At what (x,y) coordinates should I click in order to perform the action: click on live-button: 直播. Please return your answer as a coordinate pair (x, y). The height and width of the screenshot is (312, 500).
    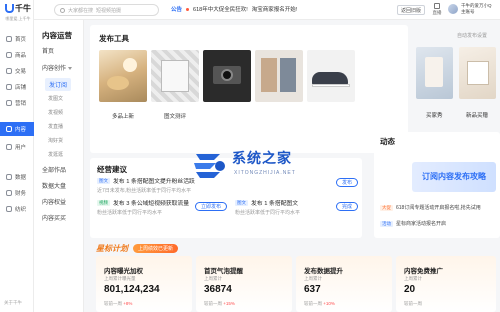
    Looking at the image, I should click on (437, 9).